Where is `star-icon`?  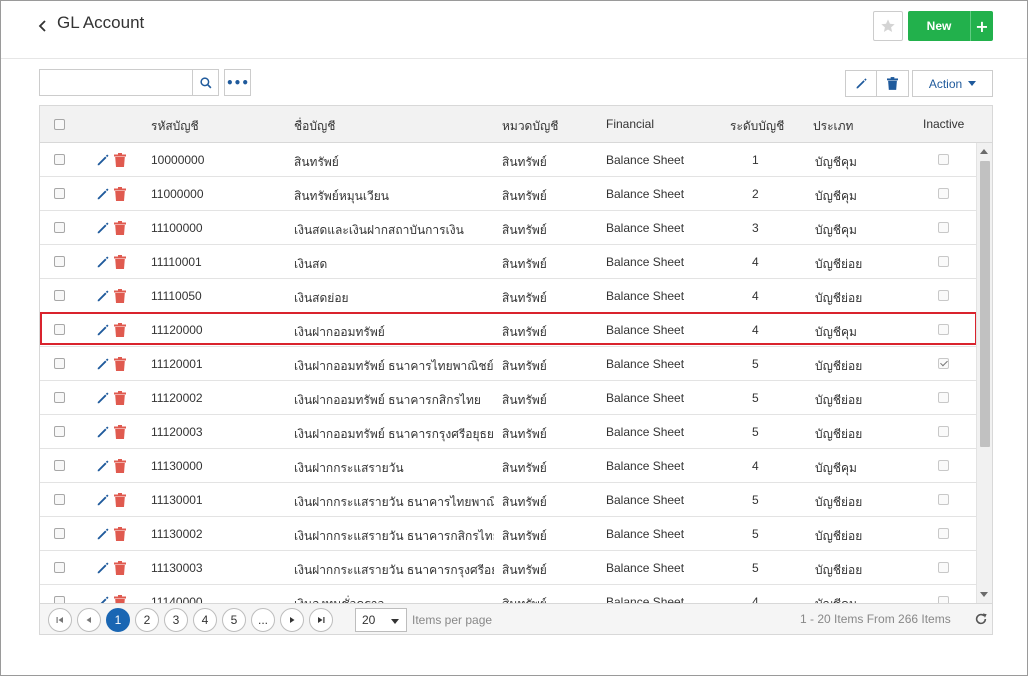
star-icon is located at coordinates (888, 25).